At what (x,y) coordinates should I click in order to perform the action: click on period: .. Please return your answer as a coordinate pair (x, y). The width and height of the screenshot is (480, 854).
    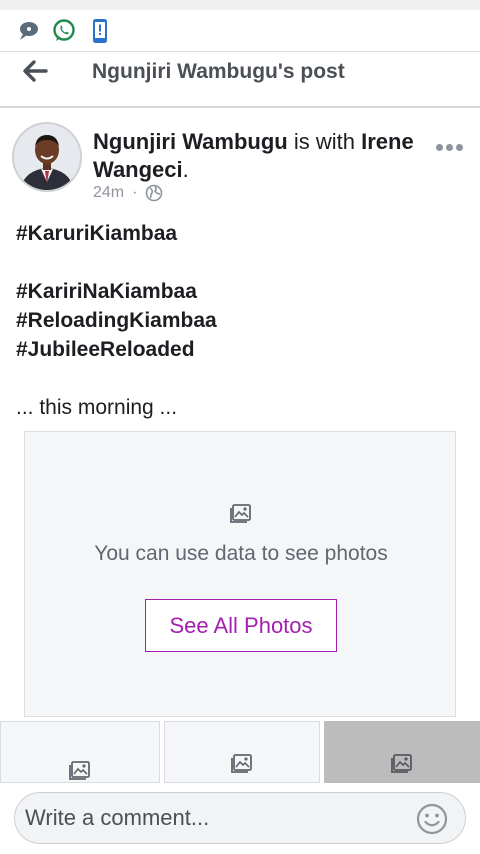
    Looking at the image, I should click on (185, 169).